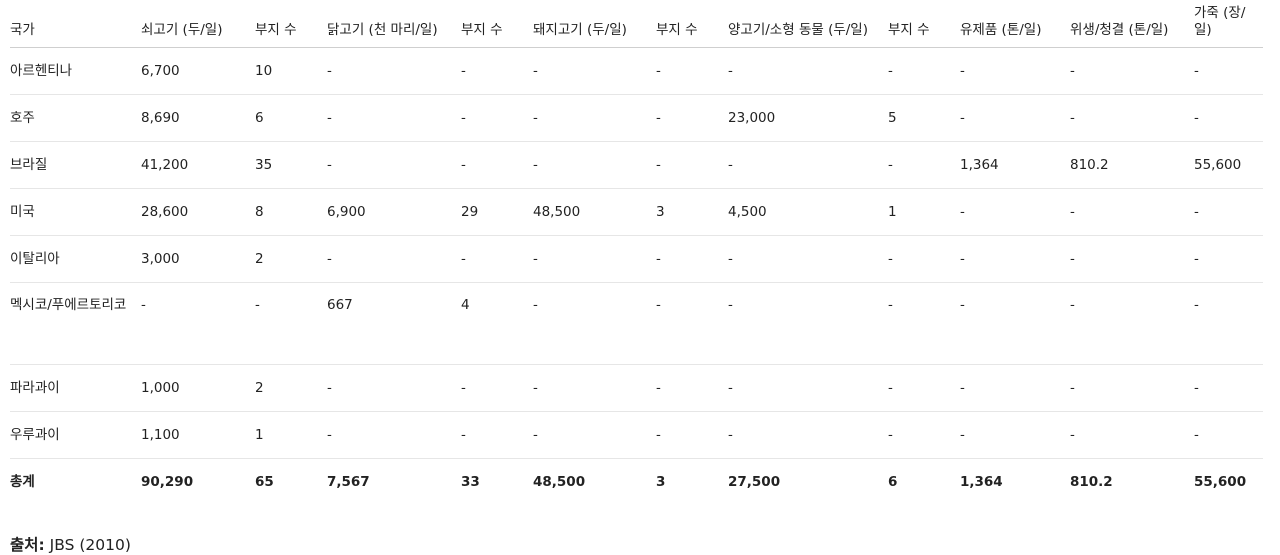 The width and height of the screenshot is (1280, 555). Describe the element at coordinates (291, 118) in the screenshot. I see `table-cell: 6` at that location.